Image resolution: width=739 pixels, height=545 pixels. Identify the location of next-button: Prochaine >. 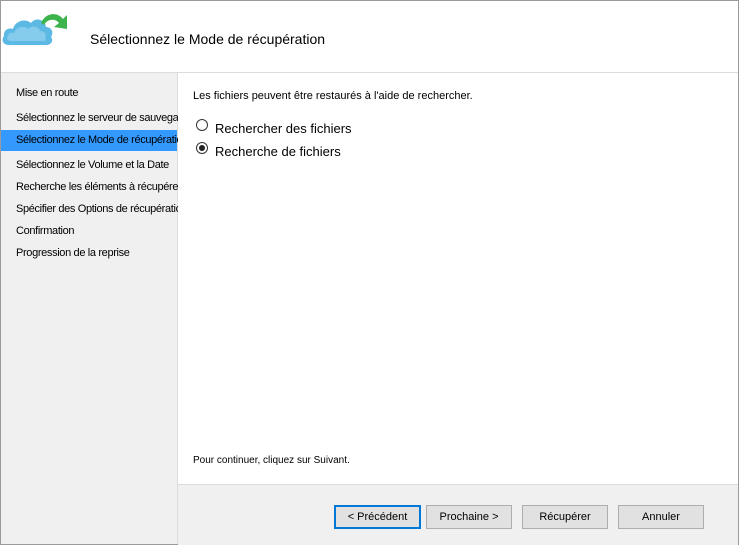
(469, 517).